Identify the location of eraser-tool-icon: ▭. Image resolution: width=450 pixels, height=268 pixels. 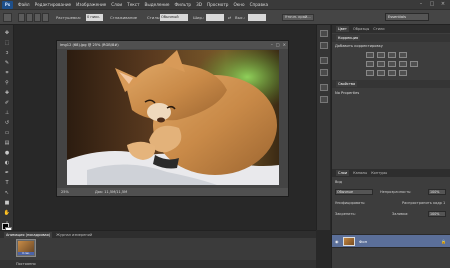
(7, 133).